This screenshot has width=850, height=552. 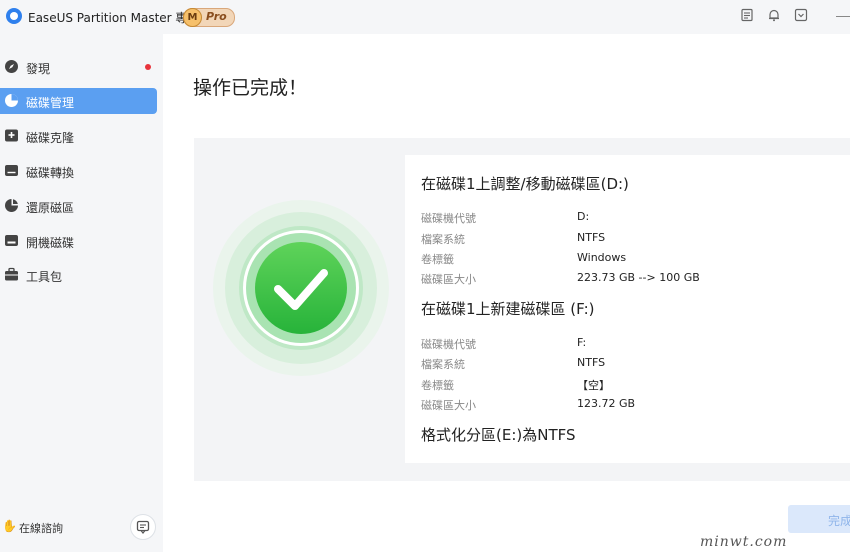 What do you see at coordinates (301, 288) in the screenshot?
I see `success-check-icon` at bounding box center [301, 288].